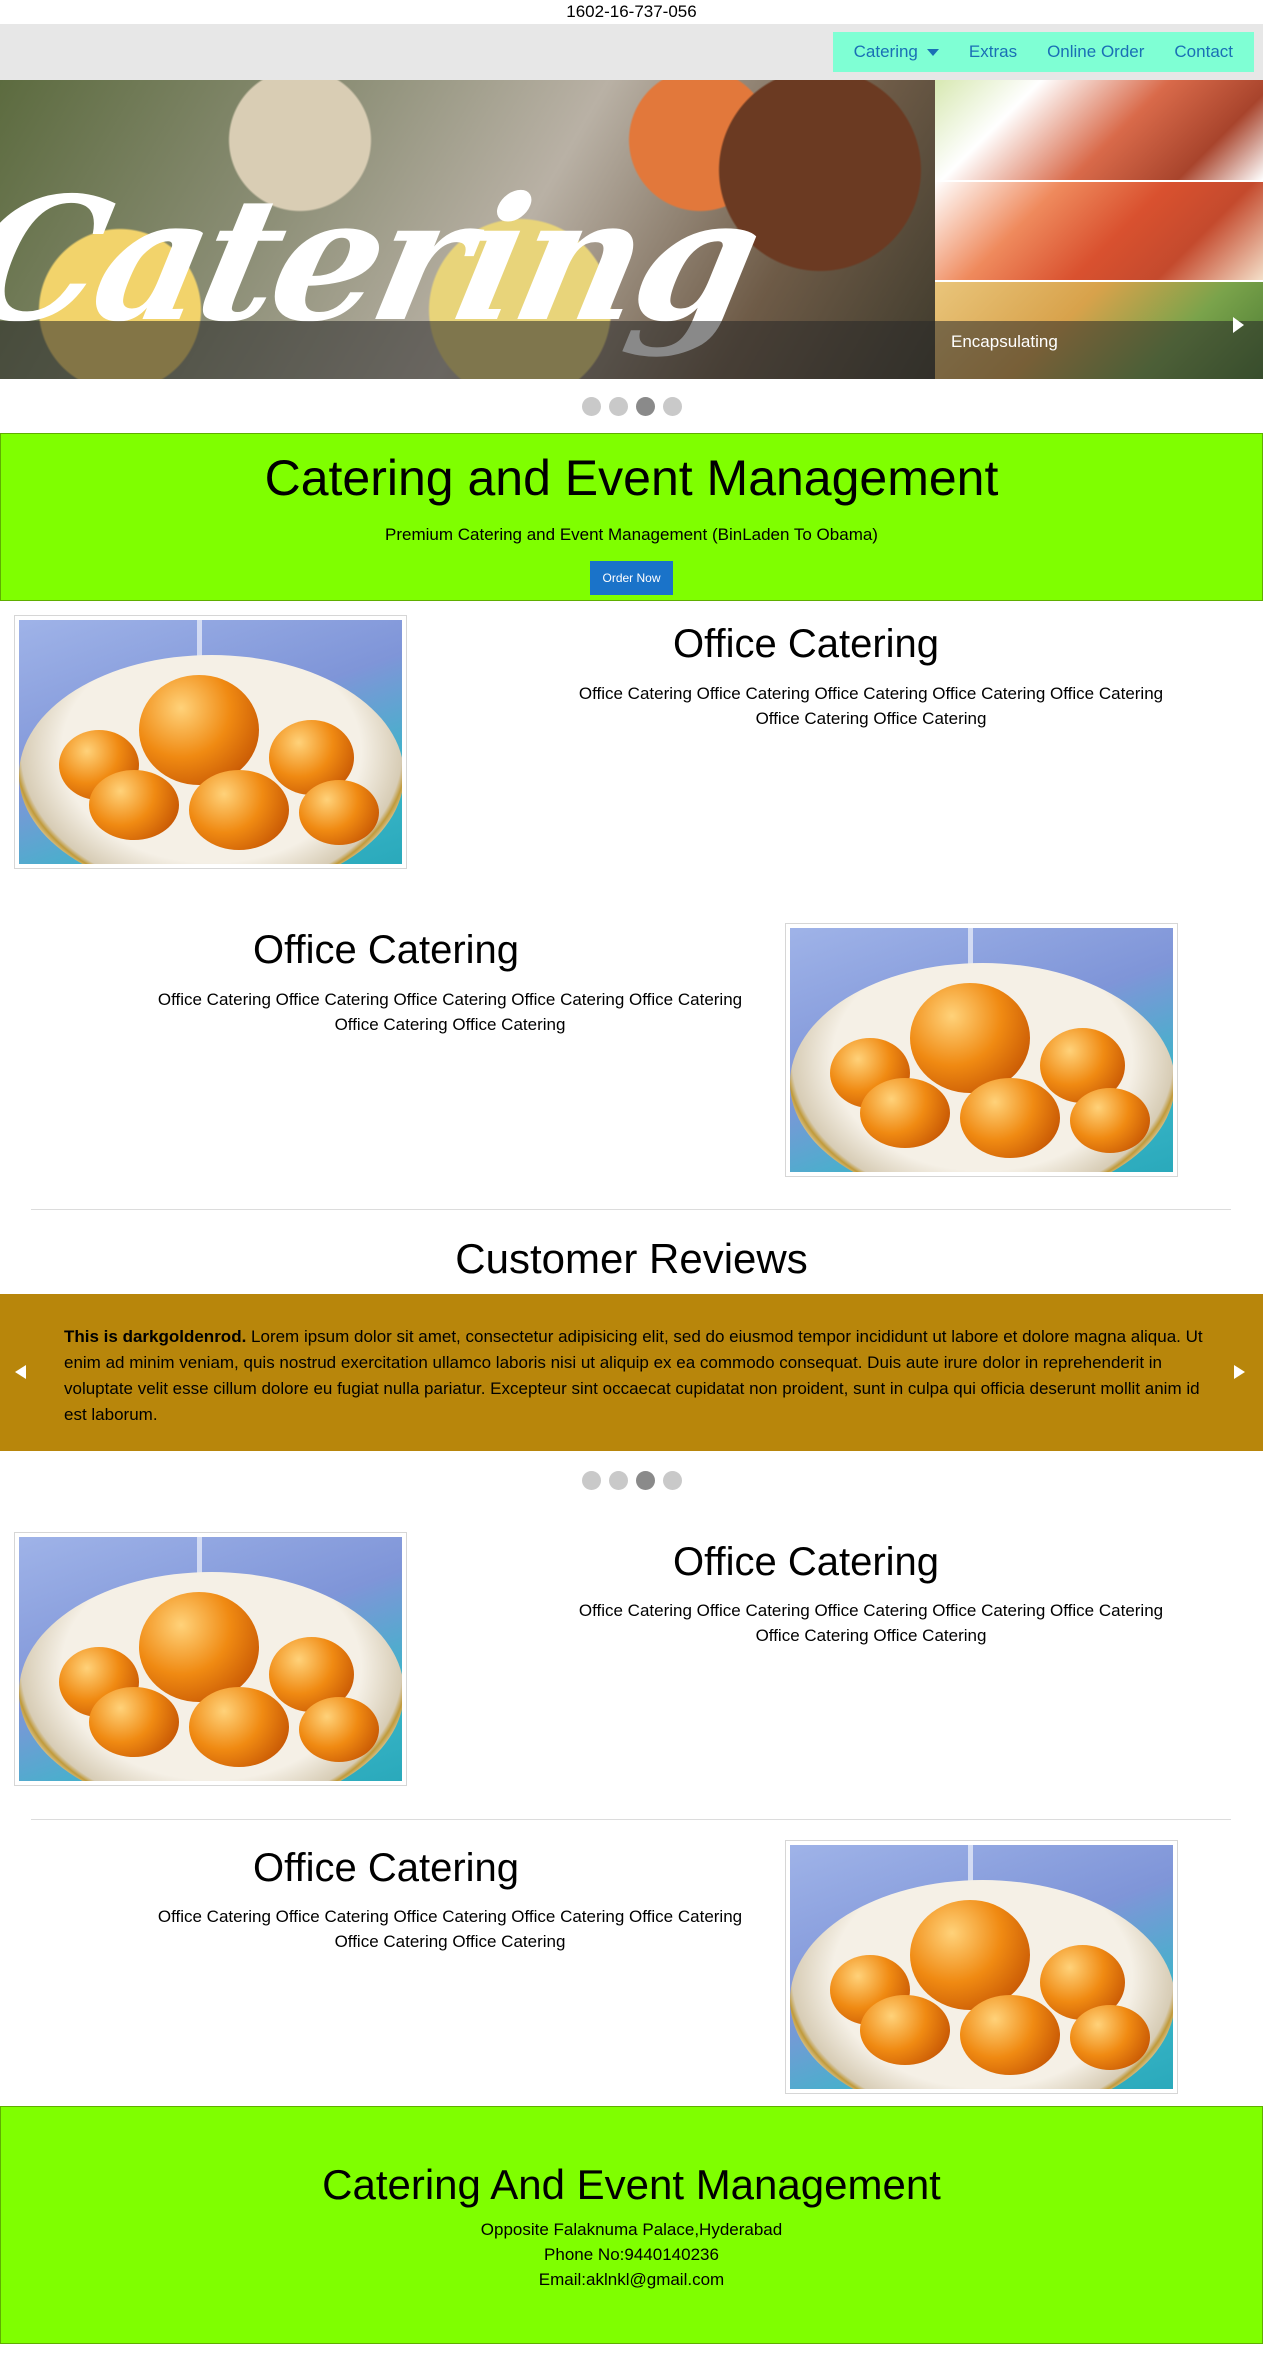 The width and height of the screenshot is (1263, 2360). What do you see at coordinates (631, 578) in the screenshot?
I see `order-now-button: Order Now` at bounding box center [631, 578].